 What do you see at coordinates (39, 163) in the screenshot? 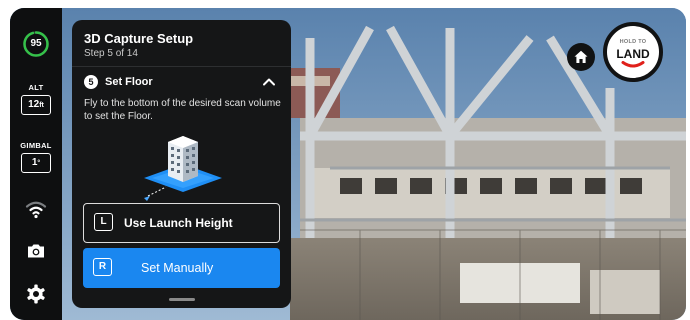
I see `gimbal-unit: °` at bounding box center [39, 163].